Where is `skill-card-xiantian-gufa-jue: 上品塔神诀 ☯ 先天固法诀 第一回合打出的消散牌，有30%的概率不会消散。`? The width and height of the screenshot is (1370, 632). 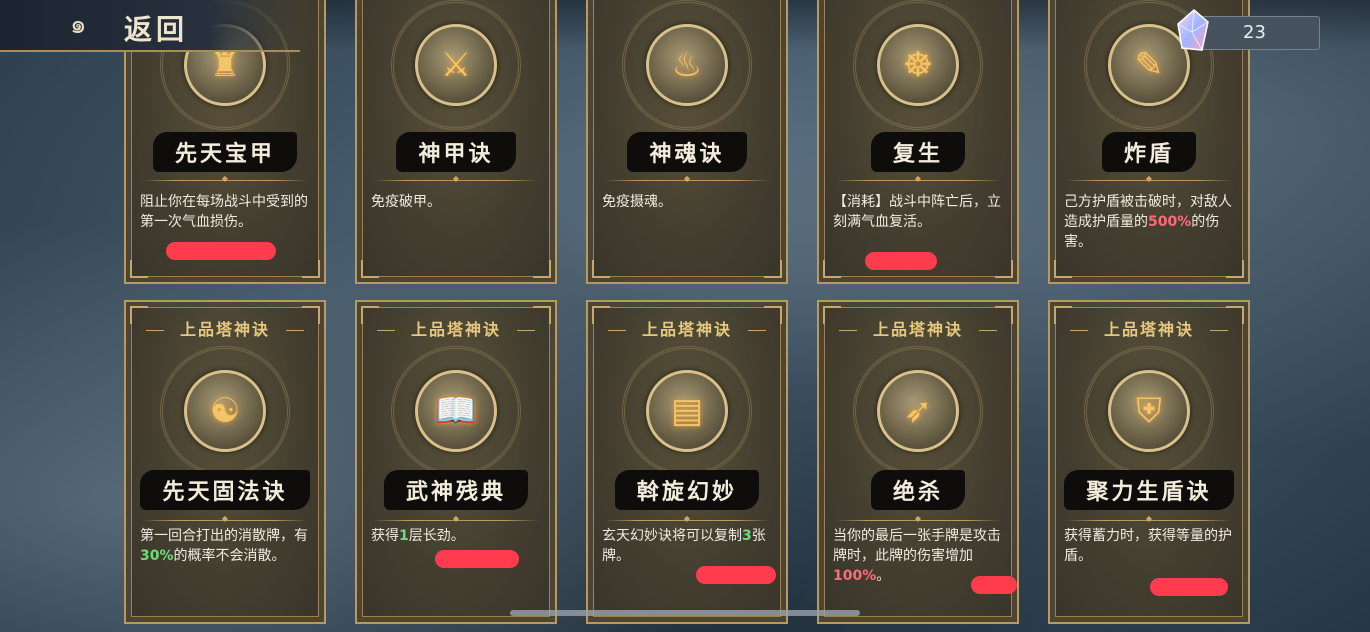 skill-card-xiantian-gufa-jue: 上品塔神诀 ☯ 先天固法诀 第一回合打出的消散牌，有30%的概率不会消散。 is located at coordinates (225, 462).